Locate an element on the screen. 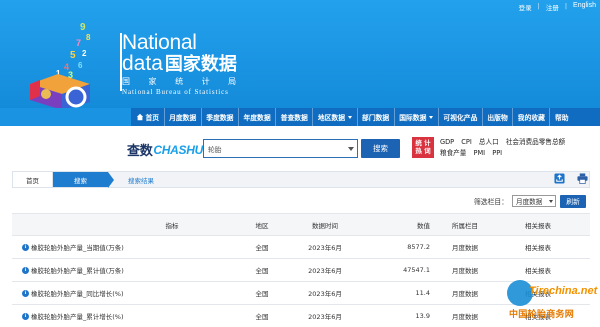 The width and height of the screenshot is (600, 327). hot-badge-line: 统 计 is located at coordinates (423, 143).